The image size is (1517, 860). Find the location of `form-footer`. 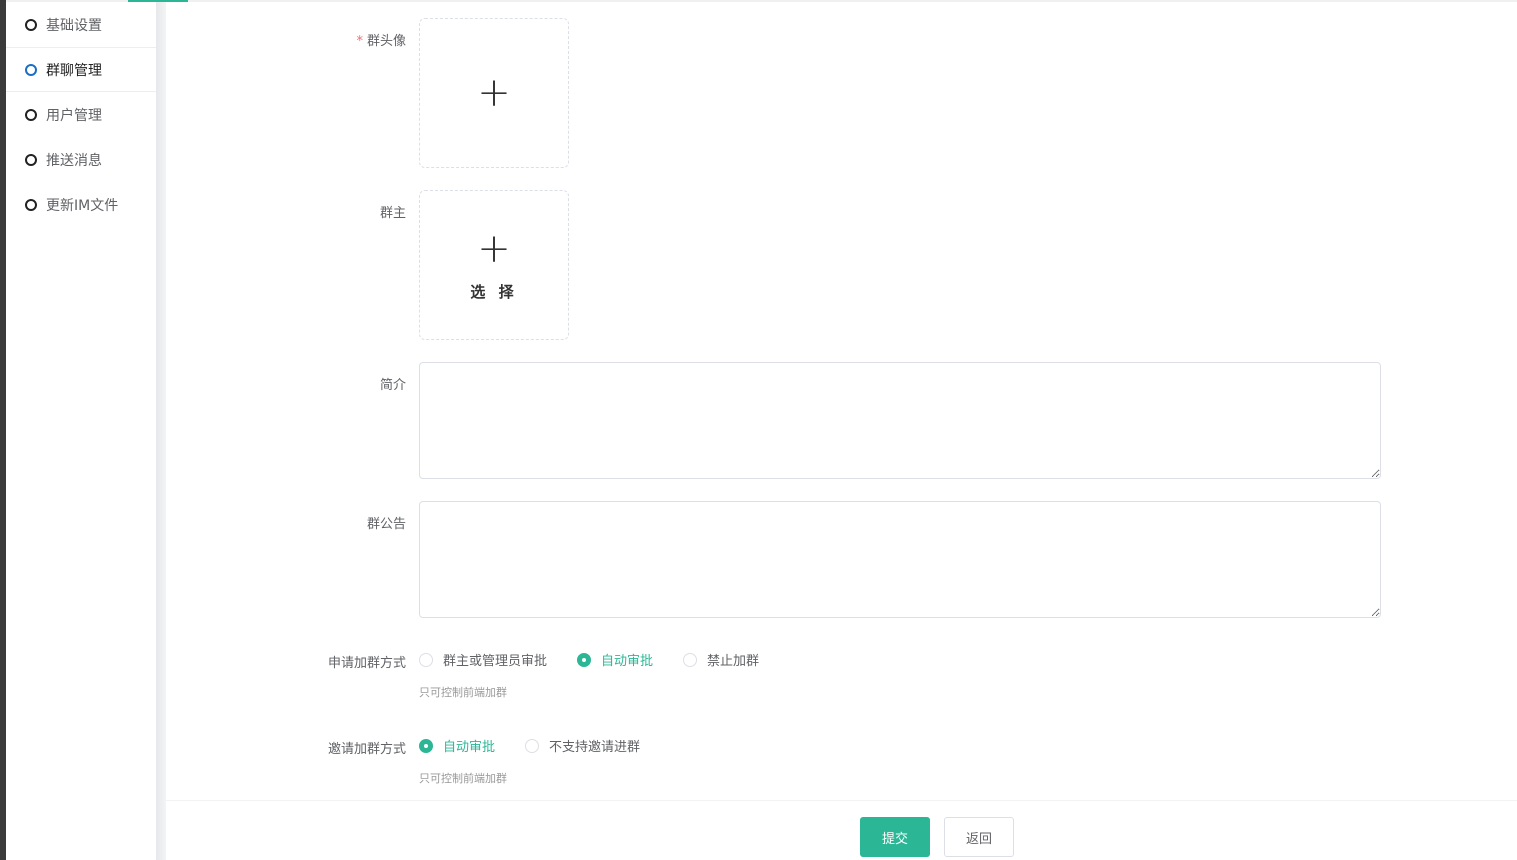

form-footer is located at coordinates (841, 830).